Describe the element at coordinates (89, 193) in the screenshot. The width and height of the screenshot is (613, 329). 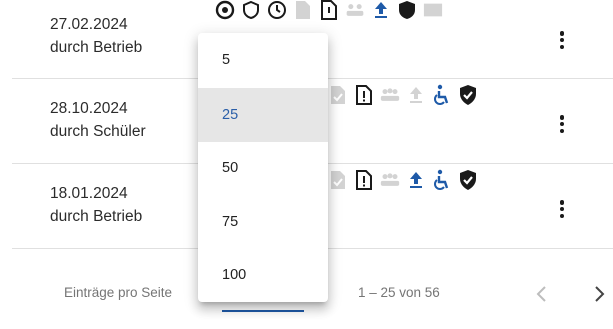
I see `date-text: 18.01.2024` at that location.